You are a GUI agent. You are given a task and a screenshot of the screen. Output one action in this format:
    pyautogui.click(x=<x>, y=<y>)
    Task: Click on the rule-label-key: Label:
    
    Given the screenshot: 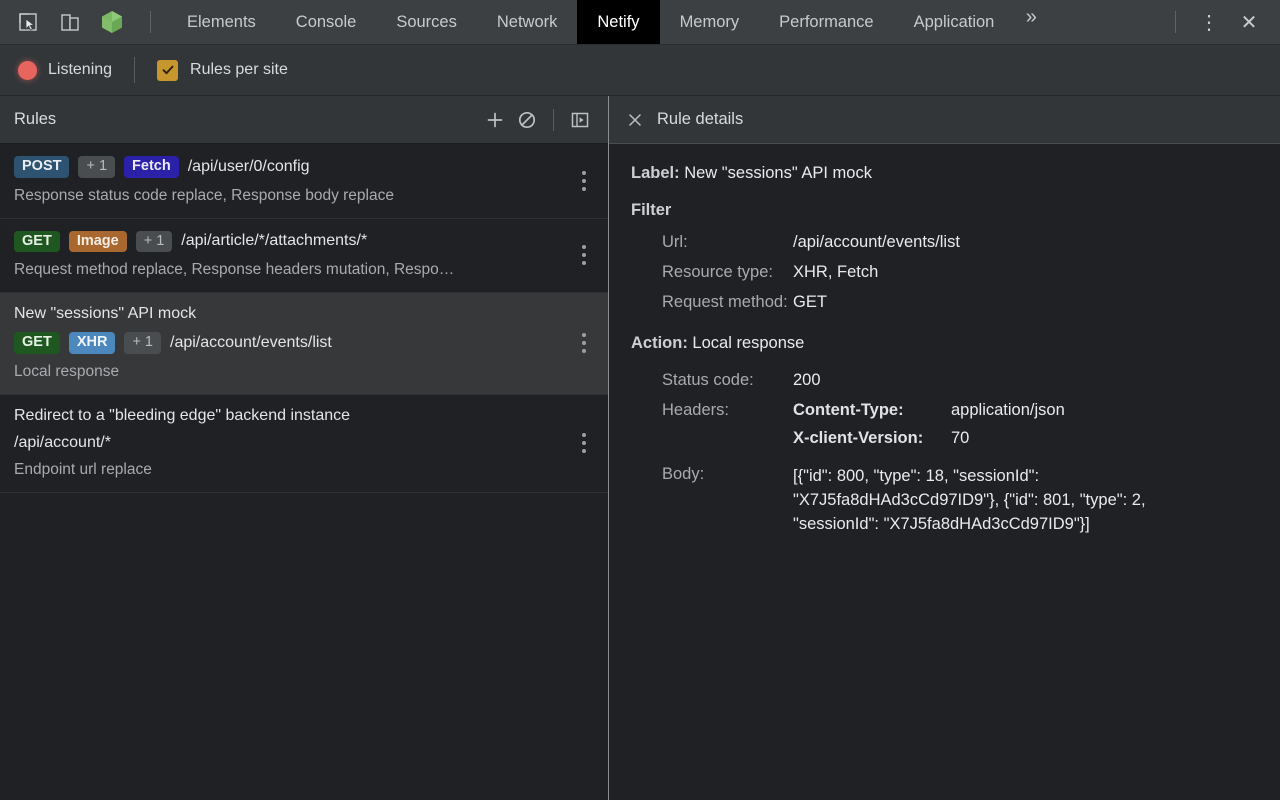 What is the action you would take?
    pyautogui.click(x=655, y=173)
    